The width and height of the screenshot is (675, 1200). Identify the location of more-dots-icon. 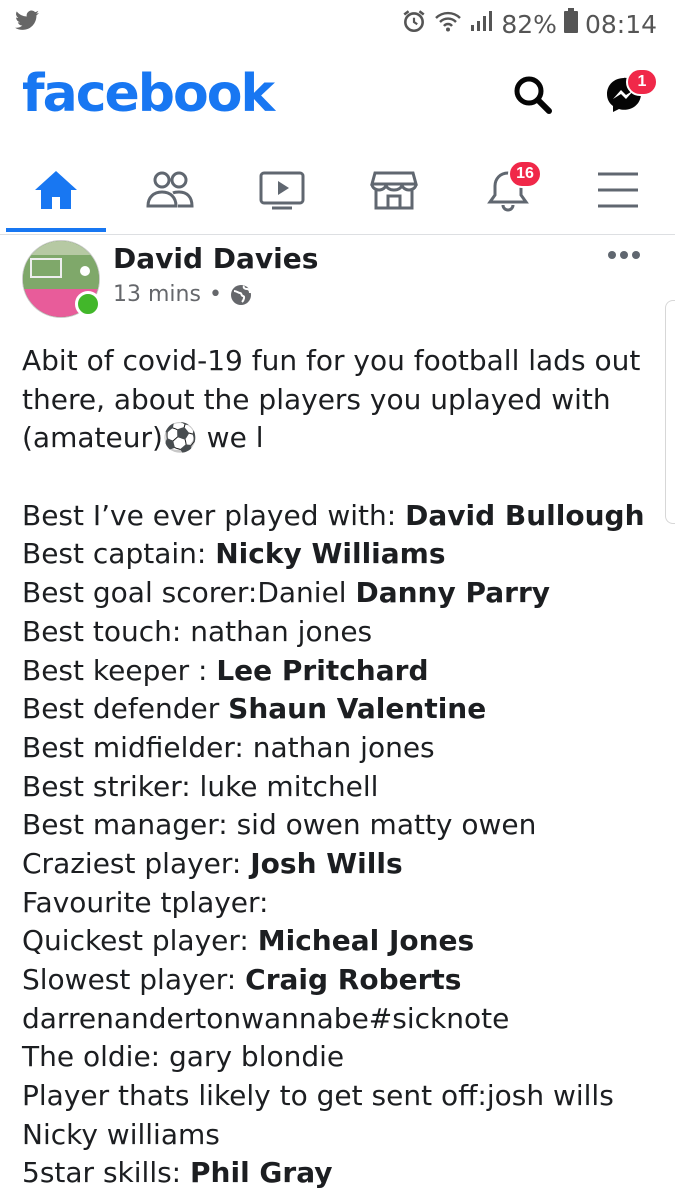
(624, 255).